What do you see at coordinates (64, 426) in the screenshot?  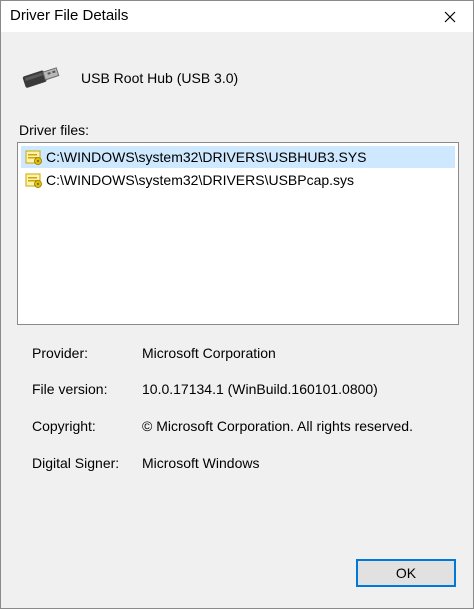 I see `copyright-label: Copyright:` at bounding box center [64, 426].